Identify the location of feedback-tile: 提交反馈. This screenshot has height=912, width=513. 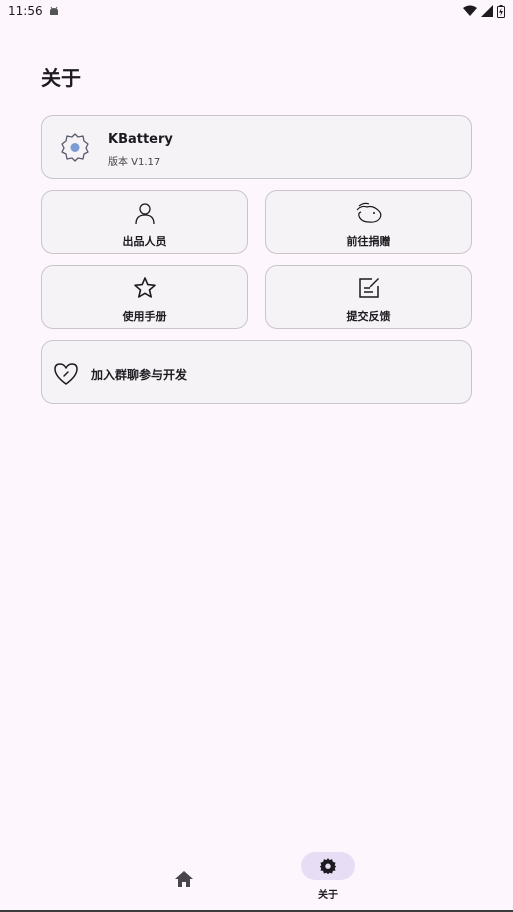
(368, 297).